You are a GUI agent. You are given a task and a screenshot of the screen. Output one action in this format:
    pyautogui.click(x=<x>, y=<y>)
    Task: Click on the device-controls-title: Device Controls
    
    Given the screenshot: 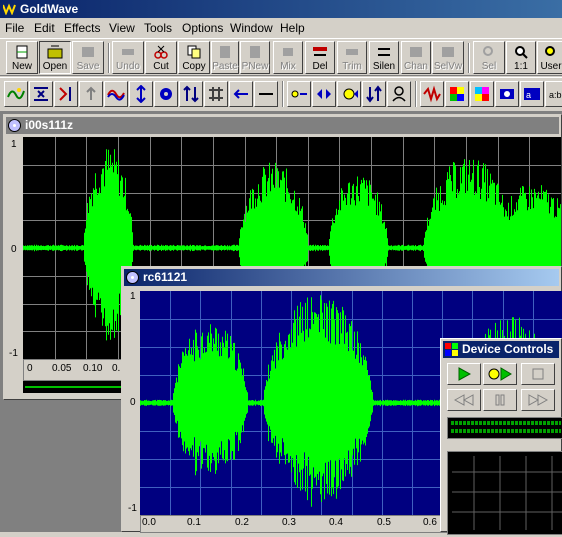 What is the action you would take?
    pyautogui.click(x=508, y=349)
    